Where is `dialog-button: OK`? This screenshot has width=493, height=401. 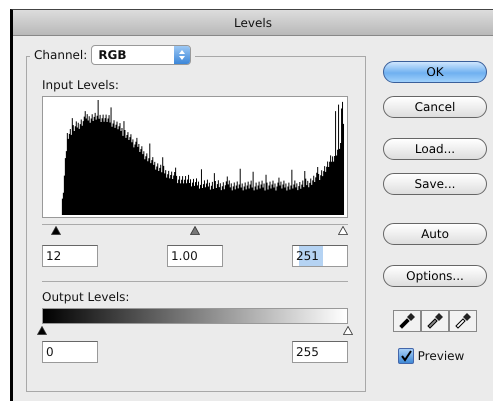 dialog-button: OK is located at coordinates (435, 72).